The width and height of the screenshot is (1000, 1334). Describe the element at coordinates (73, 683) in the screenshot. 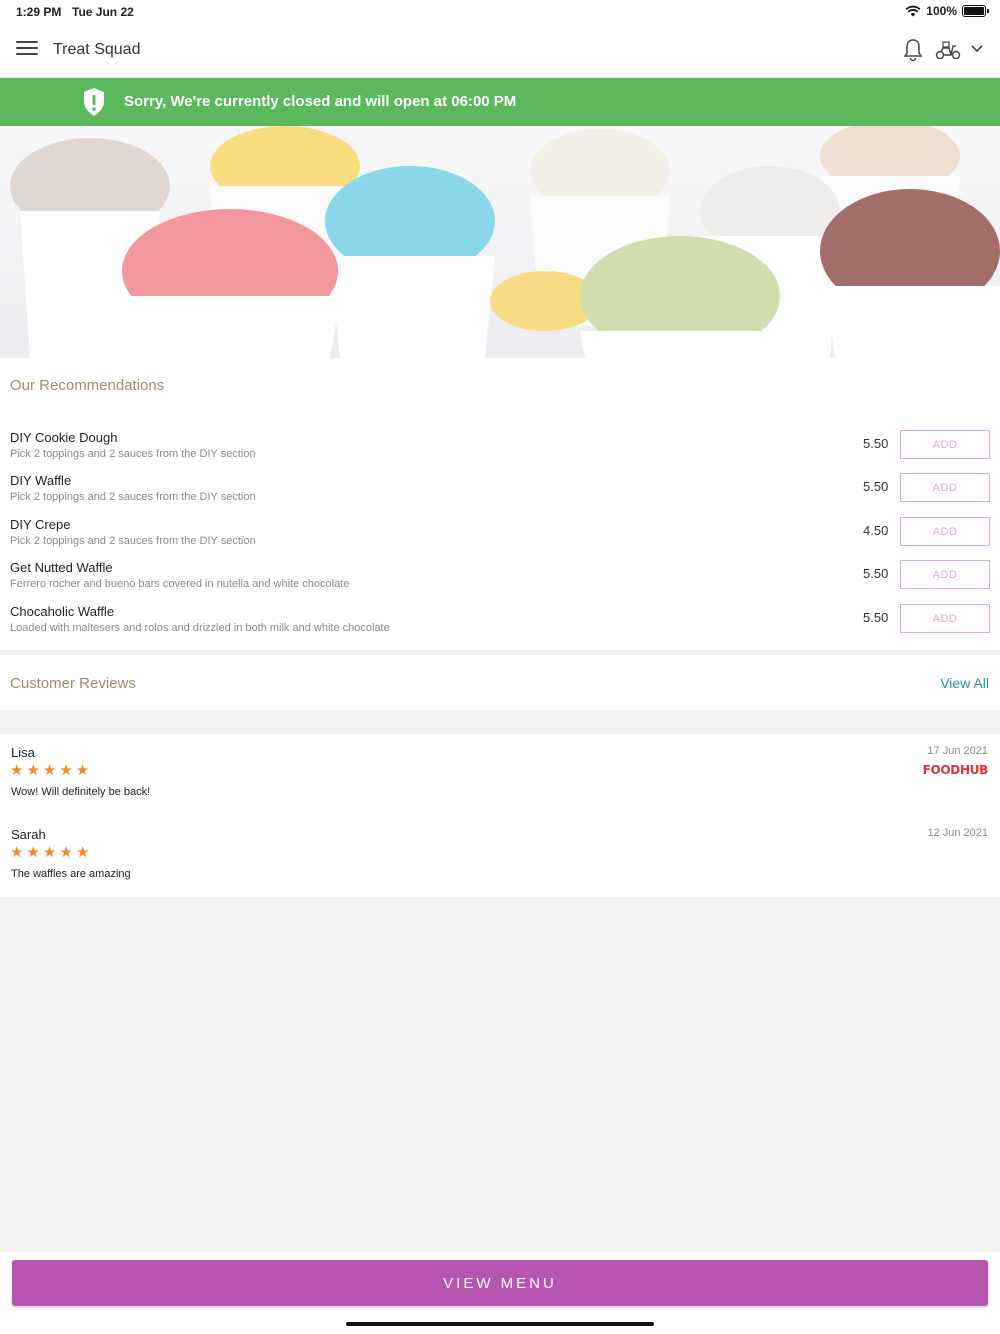

I see `reviews-title: Customer Reviews` at that location.